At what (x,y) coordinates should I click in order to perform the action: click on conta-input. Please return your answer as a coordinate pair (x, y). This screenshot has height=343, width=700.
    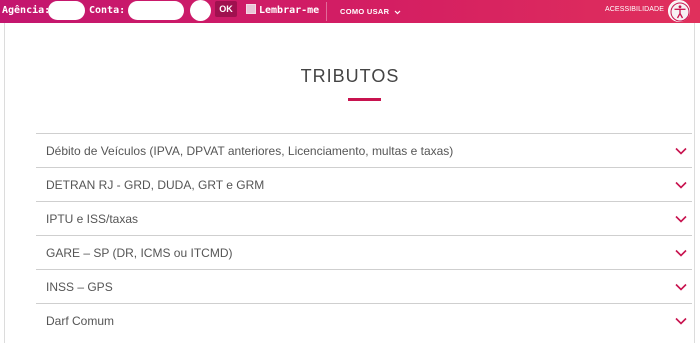
    Looking at the image, I should click on (156, 10).